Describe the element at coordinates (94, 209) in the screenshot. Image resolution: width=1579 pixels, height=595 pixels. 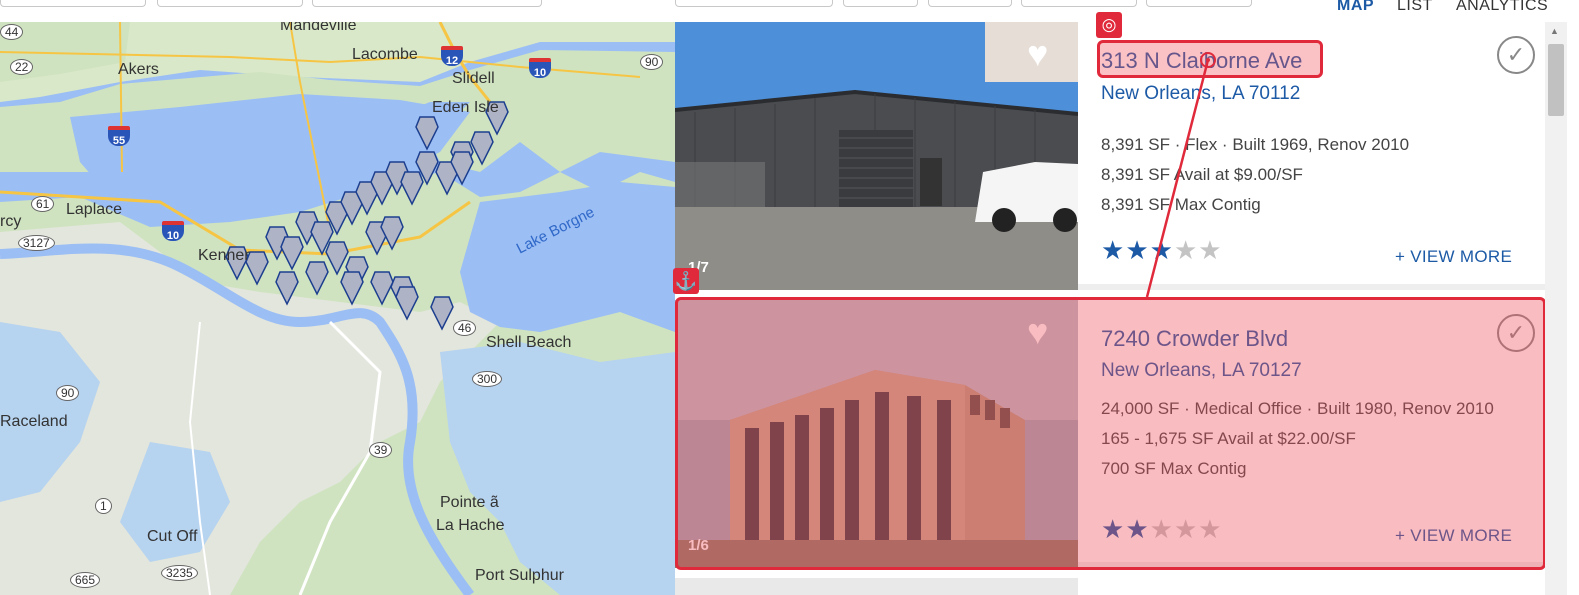
I see `map-place-label: Laplace` at that location.